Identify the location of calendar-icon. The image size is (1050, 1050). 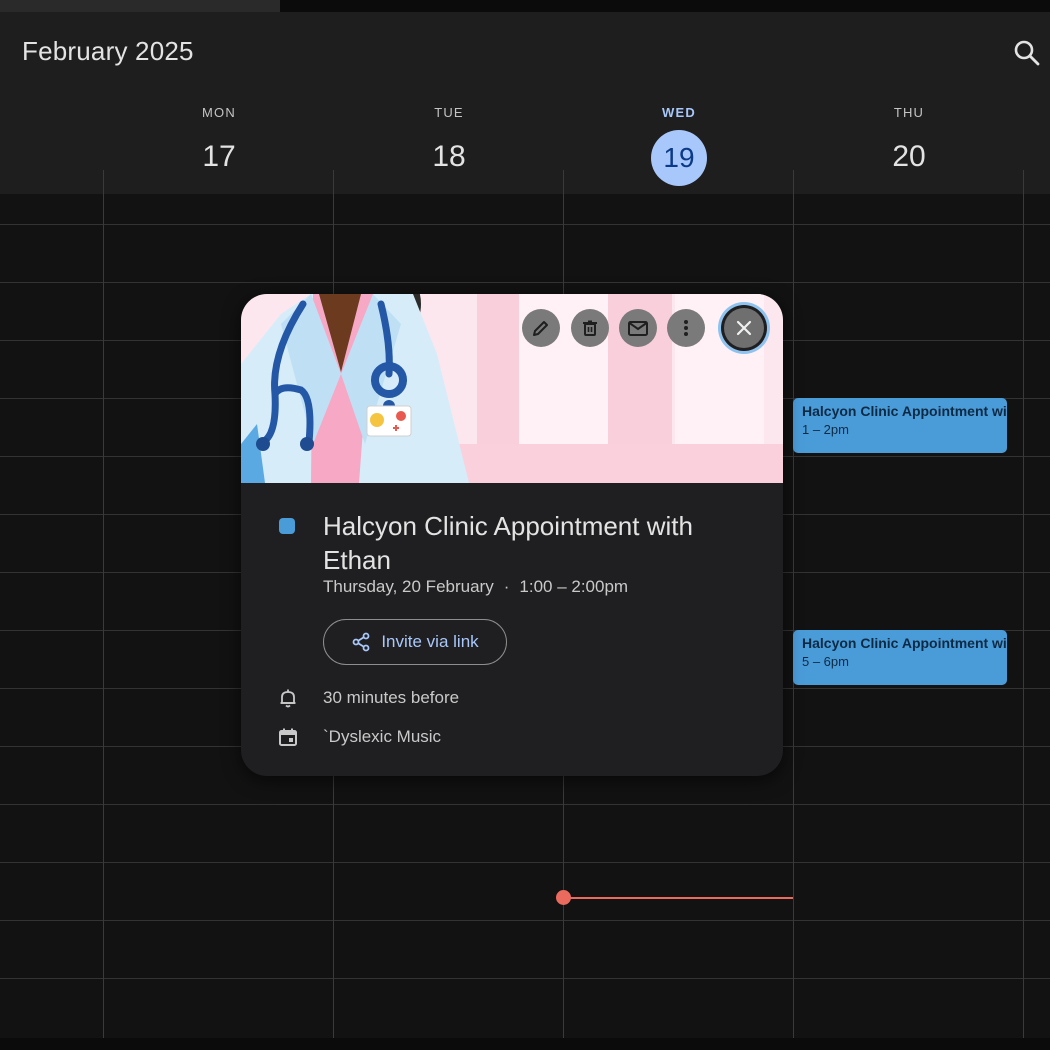
(288, 737).